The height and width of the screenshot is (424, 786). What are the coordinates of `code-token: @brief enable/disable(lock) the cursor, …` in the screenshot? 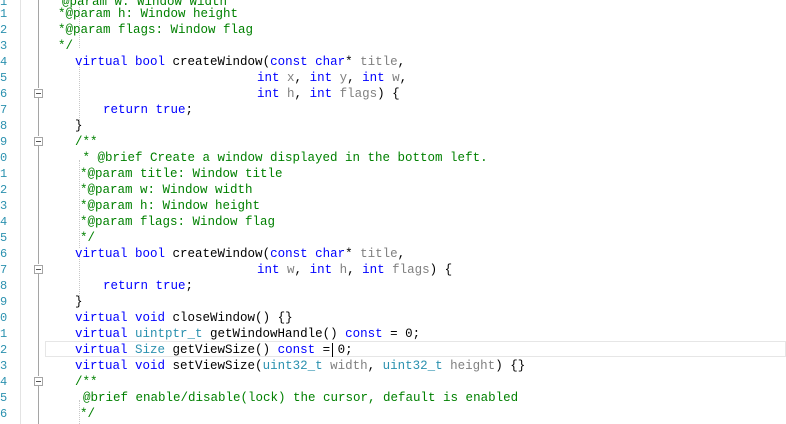 It's located at (301, 398).